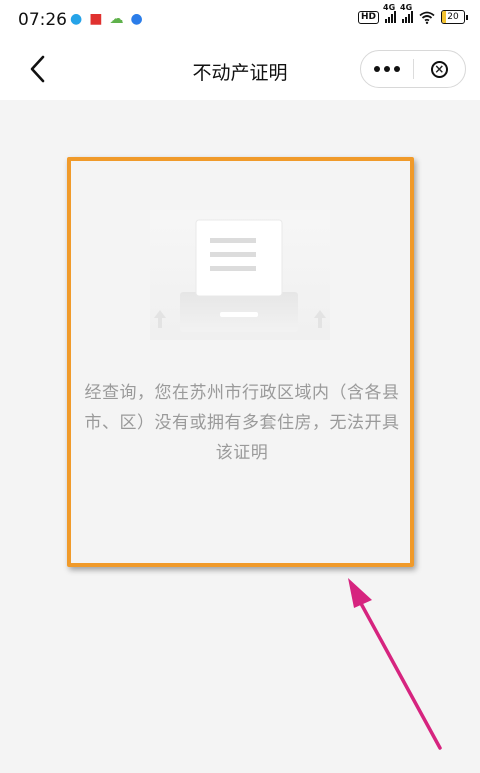 This screenshot has width=480, height=773. I want to click on app-red-icon: ■, so click(96, 19).